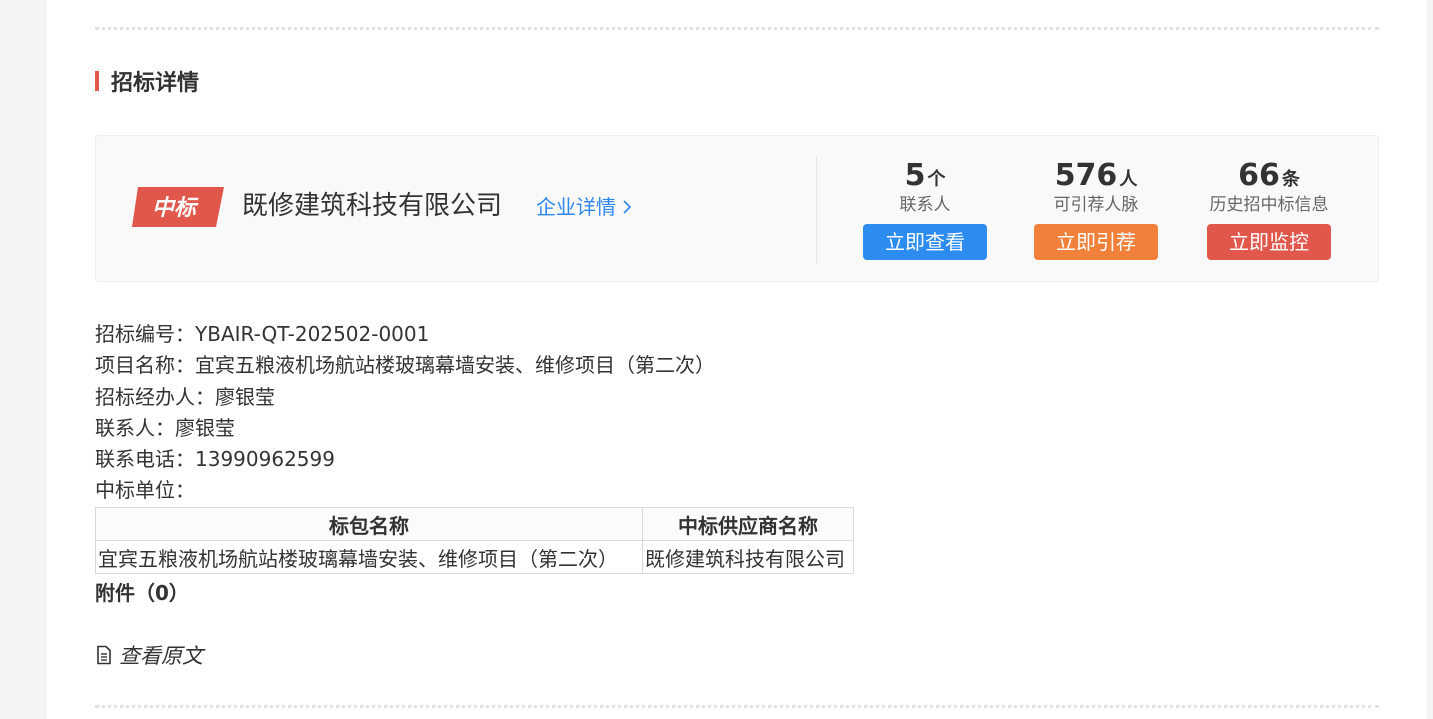 Image resolution: width=1433 pixels, height=719 pixels. What do you see at coordinates (1096, 205) in the screenshot?
I see `stat-referrals-label: 可引荐人脉` at bounding box center [1096, 205].